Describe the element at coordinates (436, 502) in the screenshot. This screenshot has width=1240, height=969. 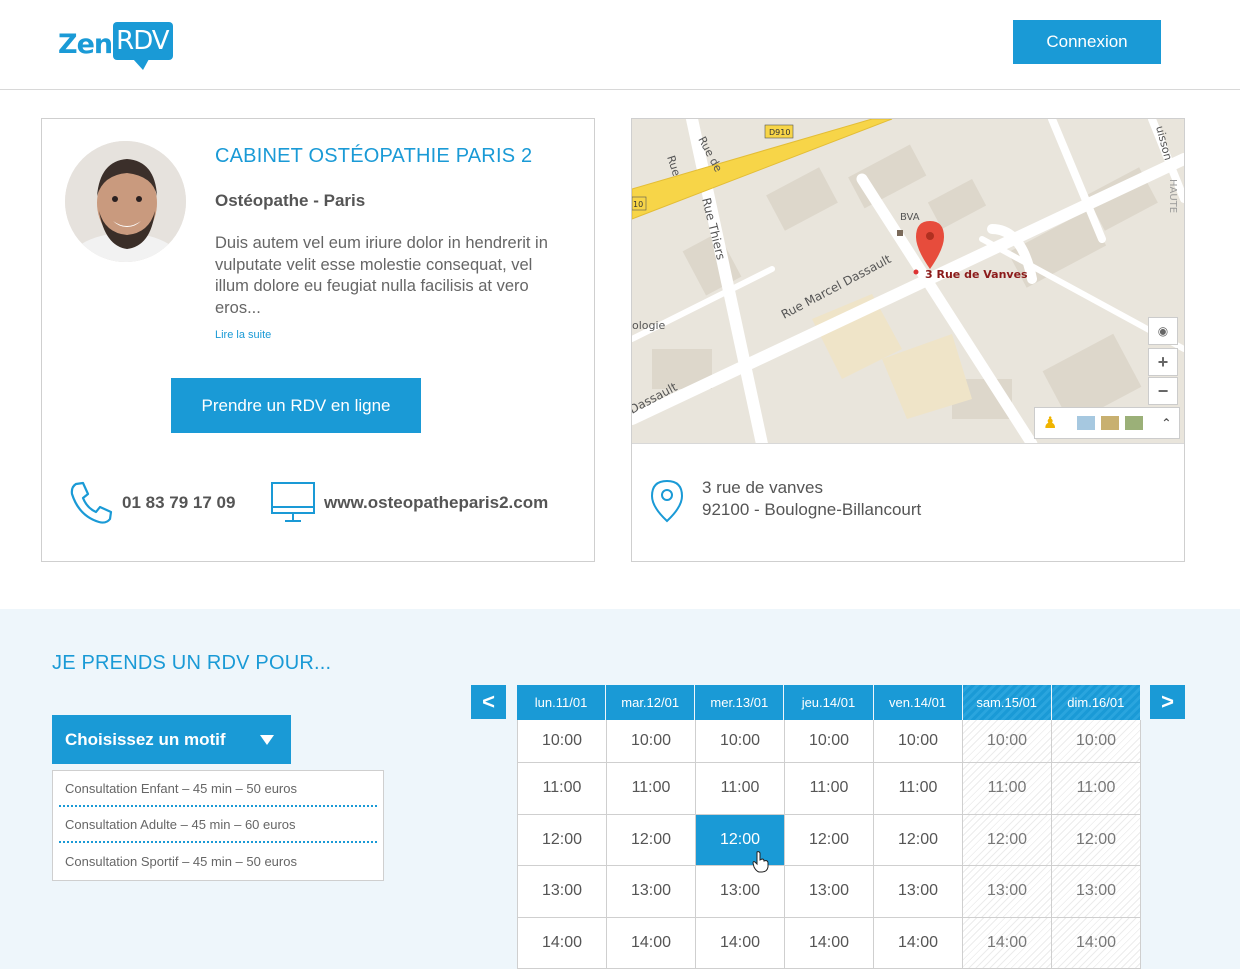
I see `website-url: www.osteopatheparis2.com` at that location.